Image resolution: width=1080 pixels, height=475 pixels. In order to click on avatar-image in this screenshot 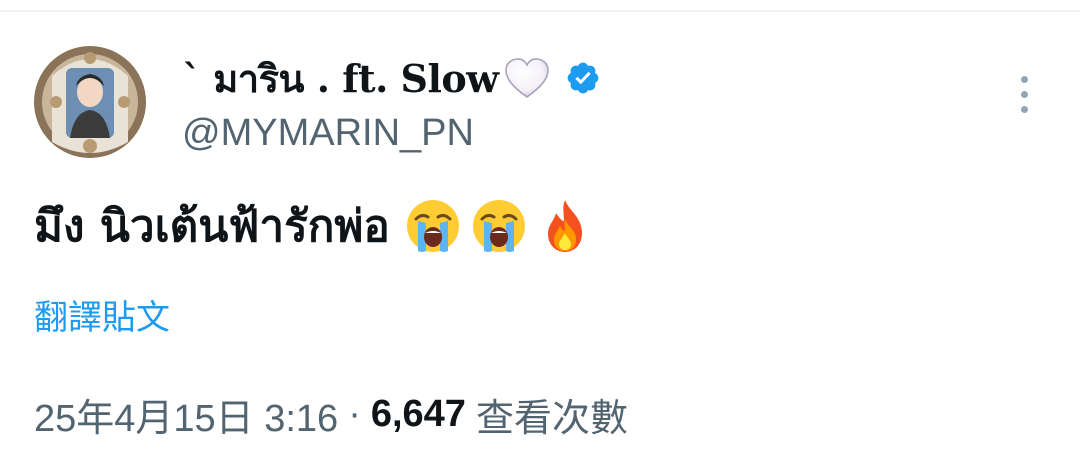, I will do `click(90, 102)`.